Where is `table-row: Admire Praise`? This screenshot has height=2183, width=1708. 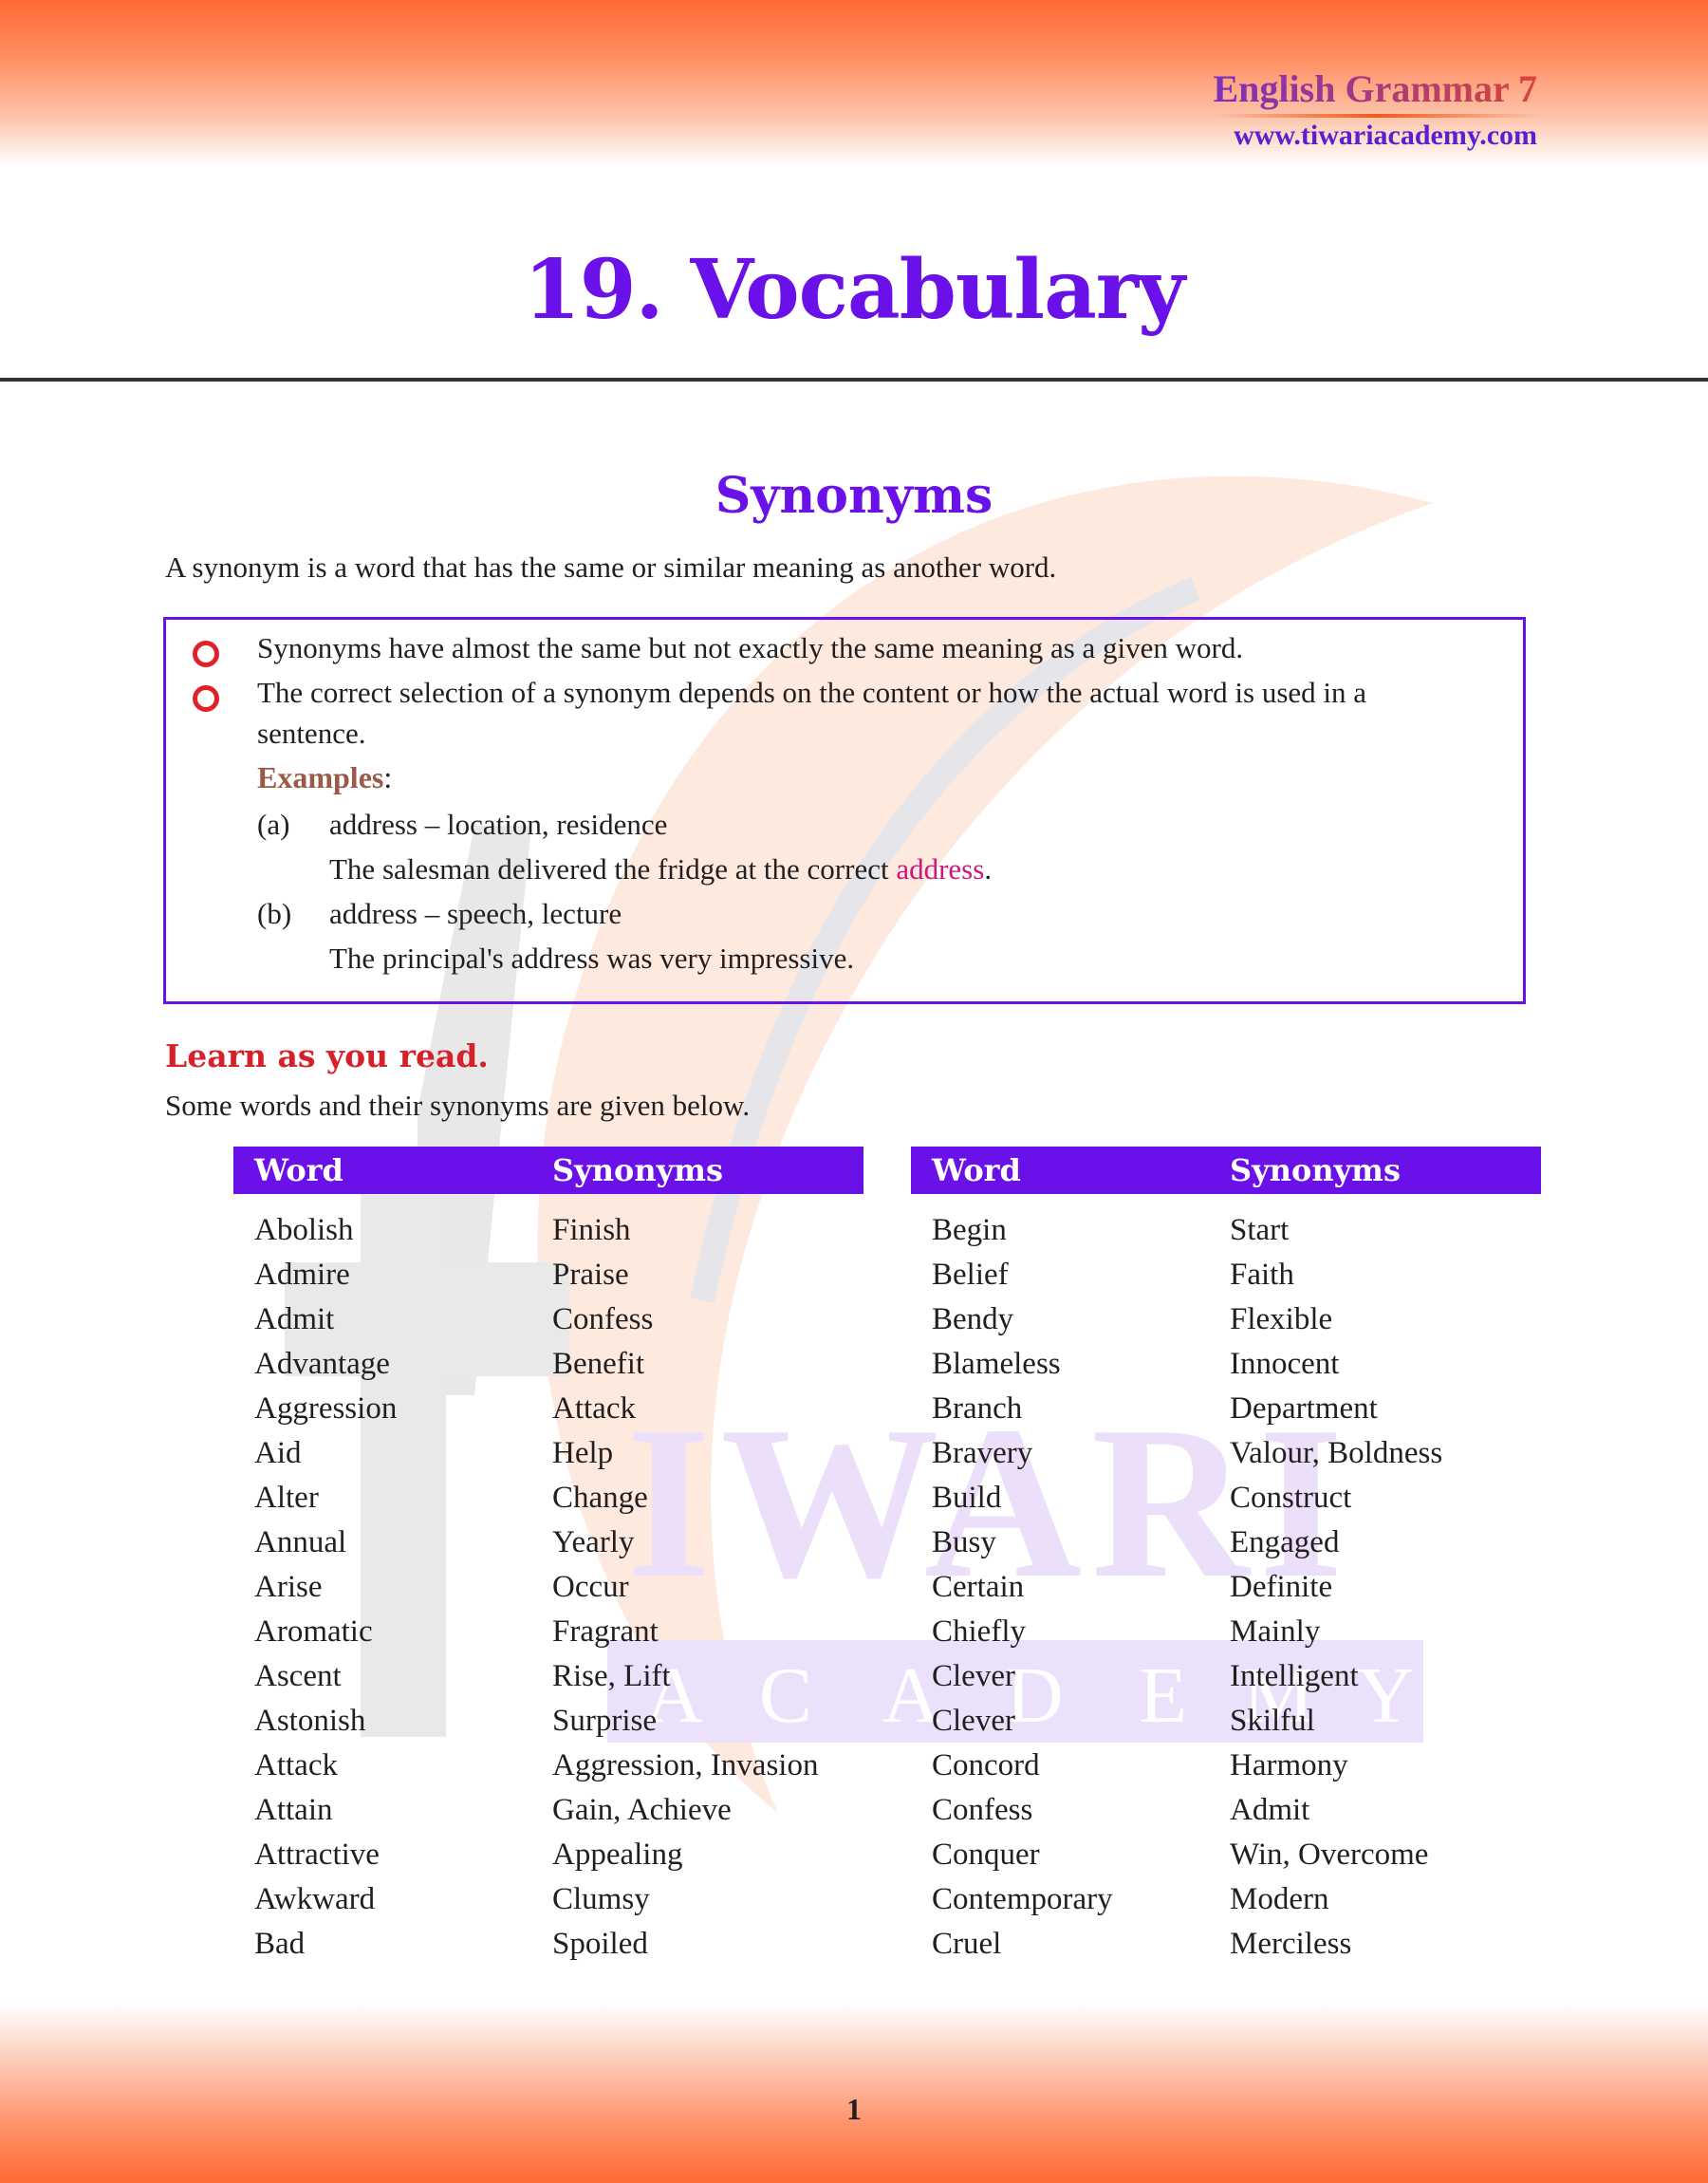
table-row: Admire Praise is located at coordinates (548, 1280).